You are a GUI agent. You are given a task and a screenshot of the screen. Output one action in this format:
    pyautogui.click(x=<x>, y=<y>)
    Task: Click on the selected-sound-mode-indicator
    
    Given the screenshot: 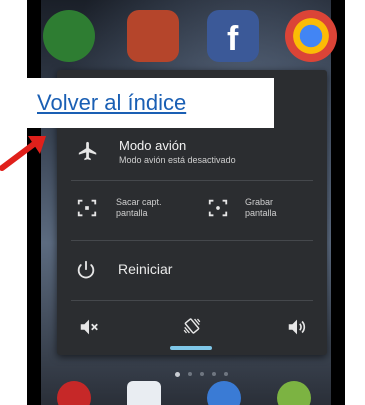 What is the action you would take?
    pyautogui.click(x=191, y=348)
    